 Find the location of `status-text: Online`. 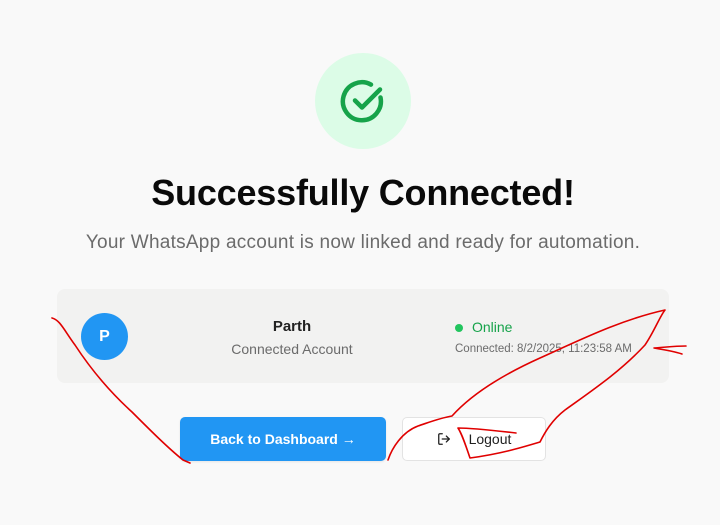

status-text: Online is located at coordinates (492, 327).